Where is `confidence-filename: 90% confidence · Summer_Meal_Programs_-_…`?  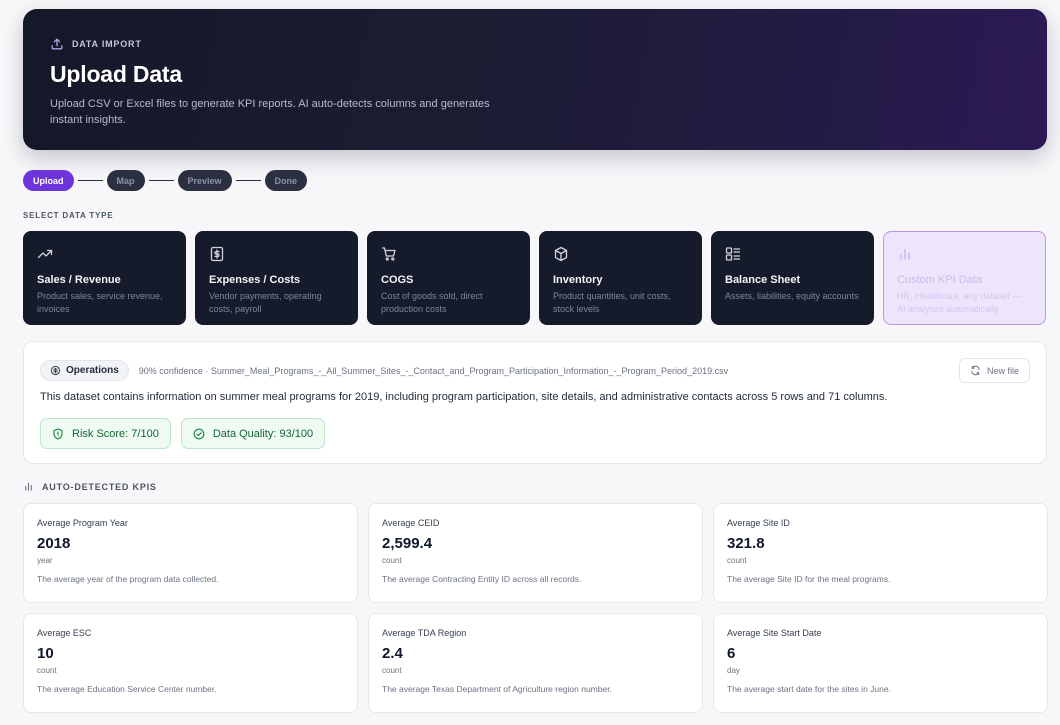
confidence-filename: 90% confidence · Summer_Meal_Programs_-_… is located at coordinates (433, 370).